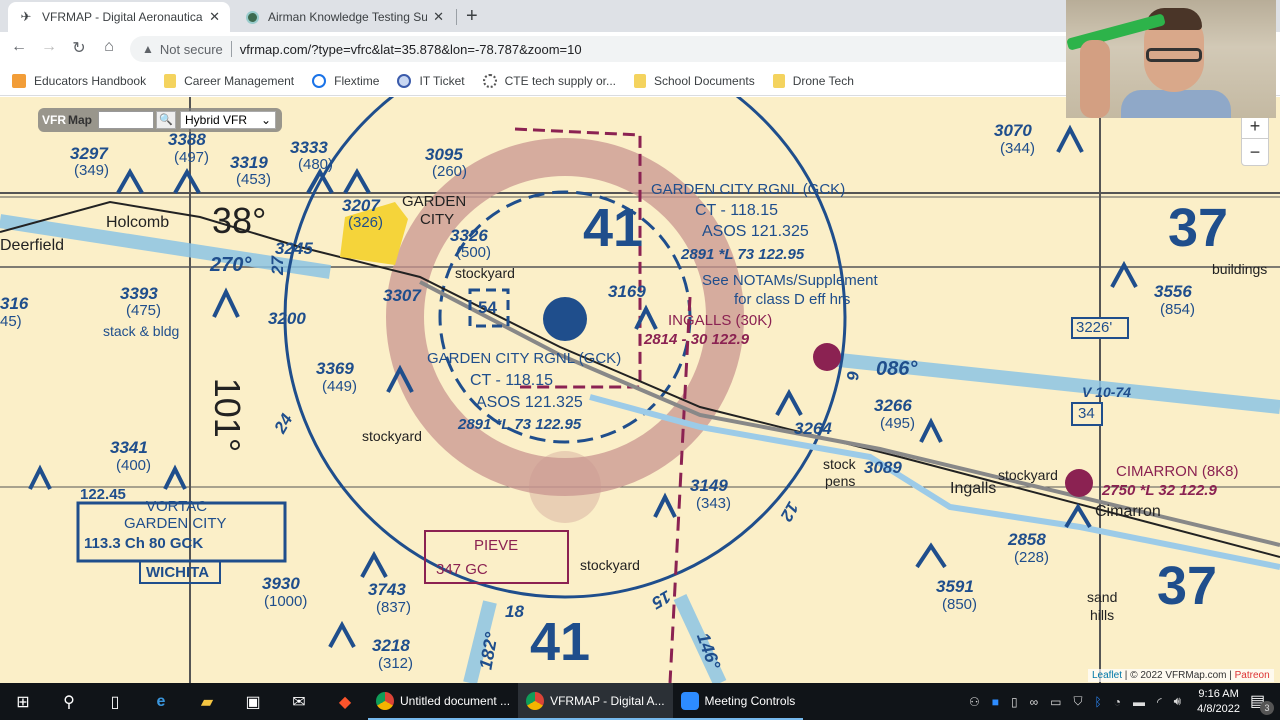  I want to click on zoom-icon, so click(689, 700).